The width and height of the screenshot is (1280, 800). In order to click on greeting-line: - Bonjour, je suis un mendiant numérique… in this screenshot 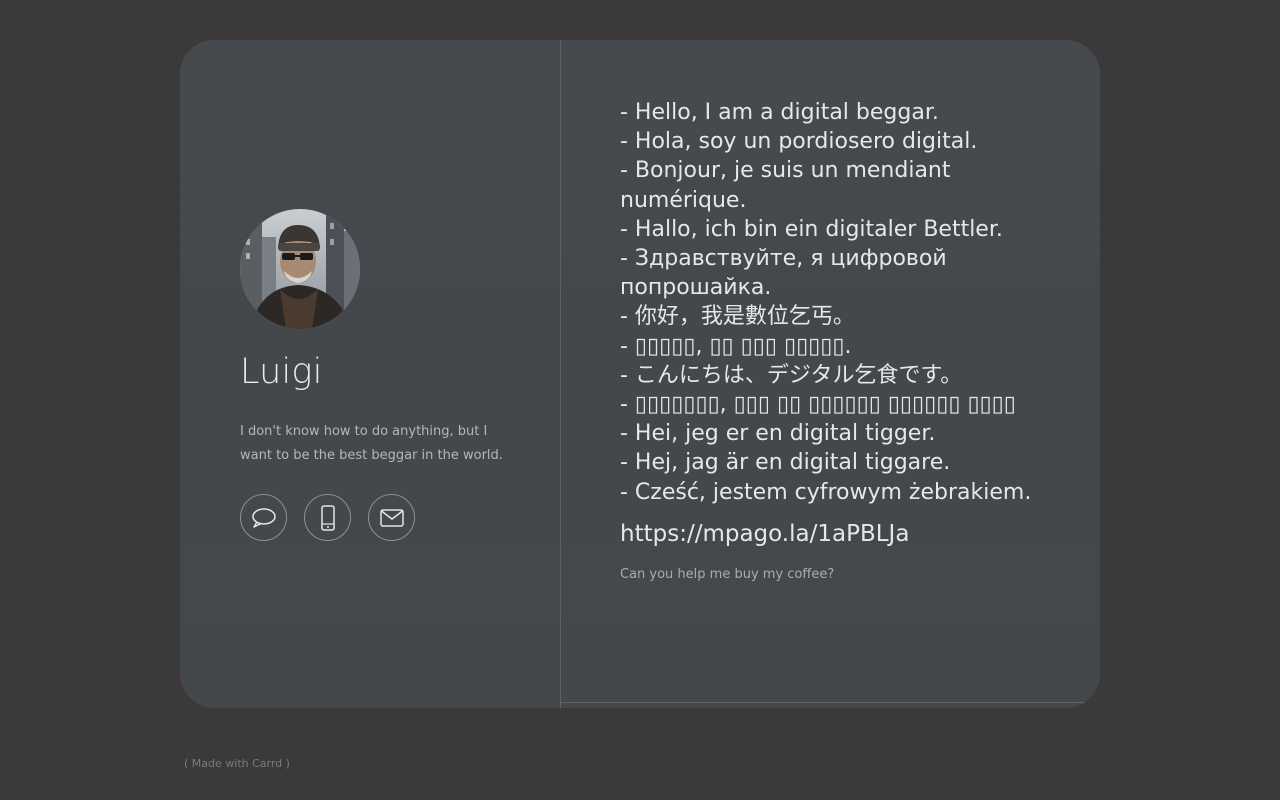, I will do `click(785, 185)`.